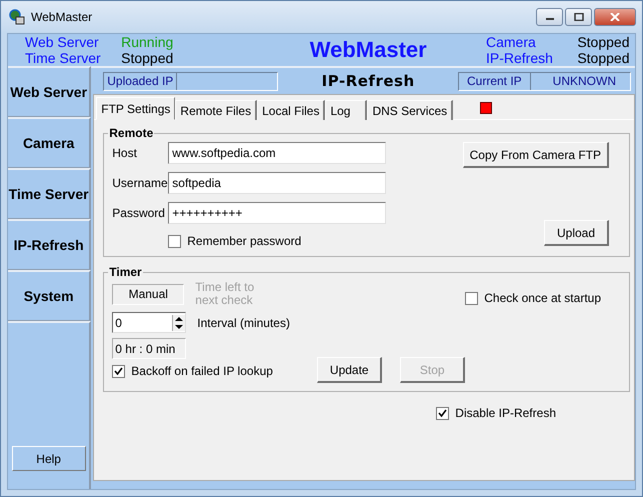  Describe the element at coordinates (17, 17) in the screenshot. I see `app-icon` at that location.